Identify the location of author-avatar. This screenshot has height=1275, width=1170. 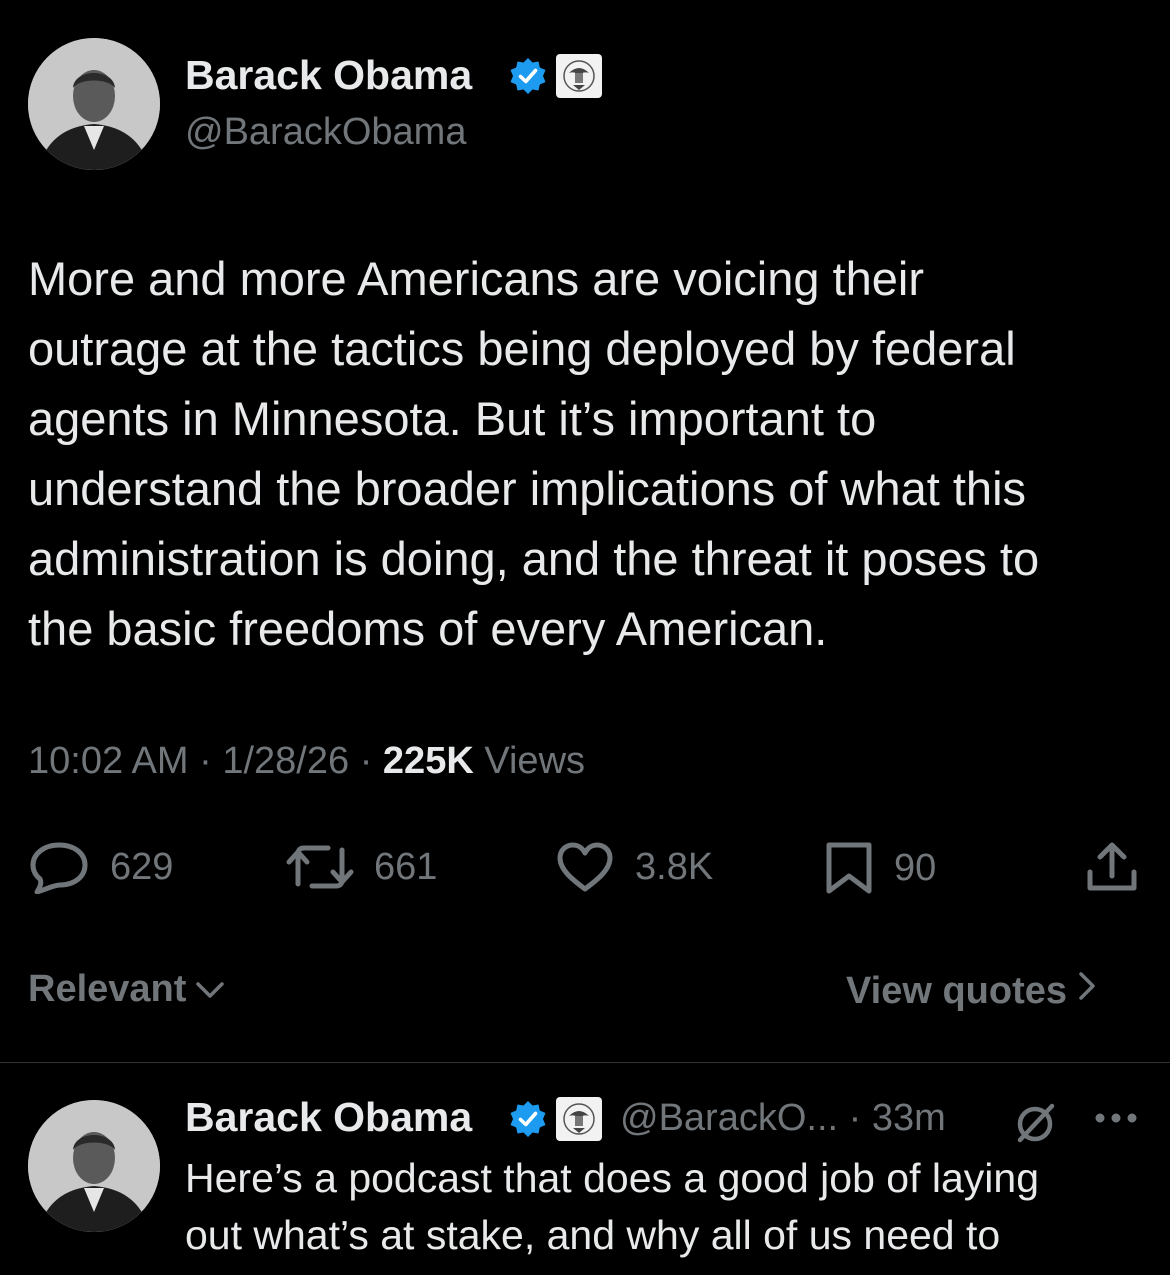
(94, 104).